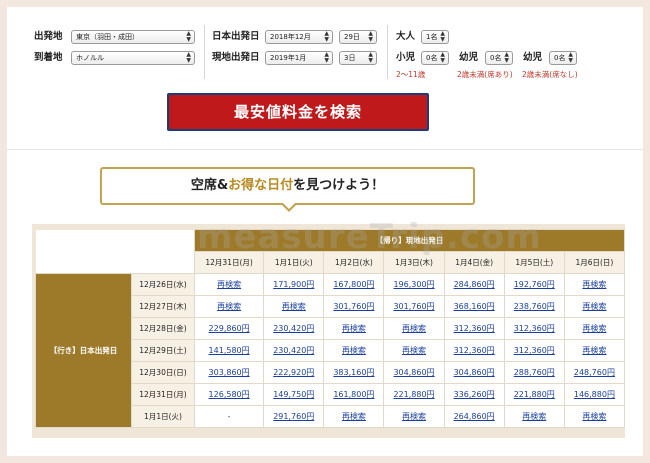 Image resolution: width=650 pixels, height=463 pixels. I want to click on jp-day-select: 29日 ▲ ▼, so click(358, 37).